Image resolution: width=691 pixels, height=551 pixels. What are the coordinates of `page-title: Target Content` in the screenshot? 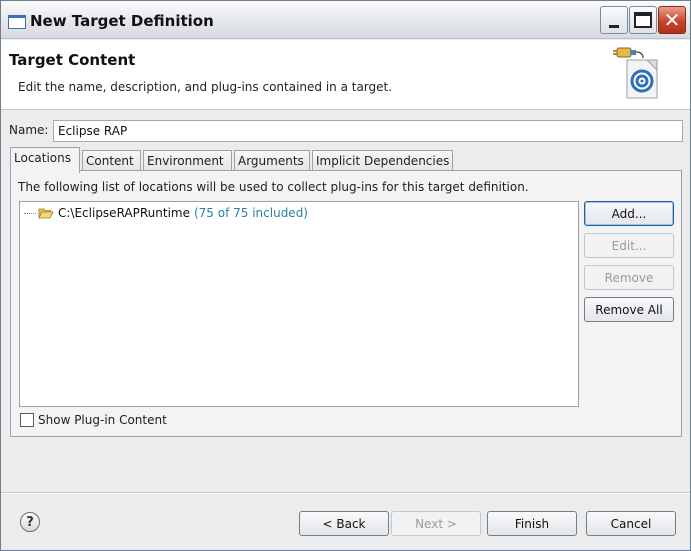 It's located at (72, 60).